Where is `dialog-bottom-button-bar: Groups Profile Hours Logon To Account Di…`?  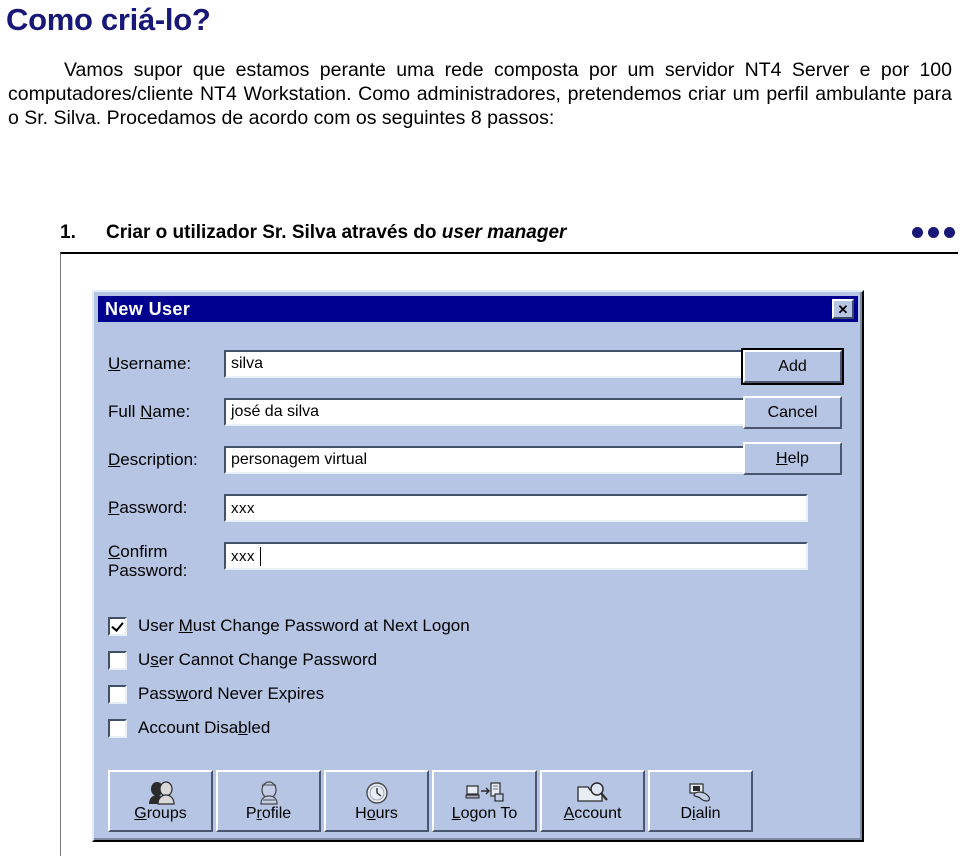
dialog-bottom-button-bar: Groups Profile Hours Logon To Account Di… is located at coordinates (430, 801).